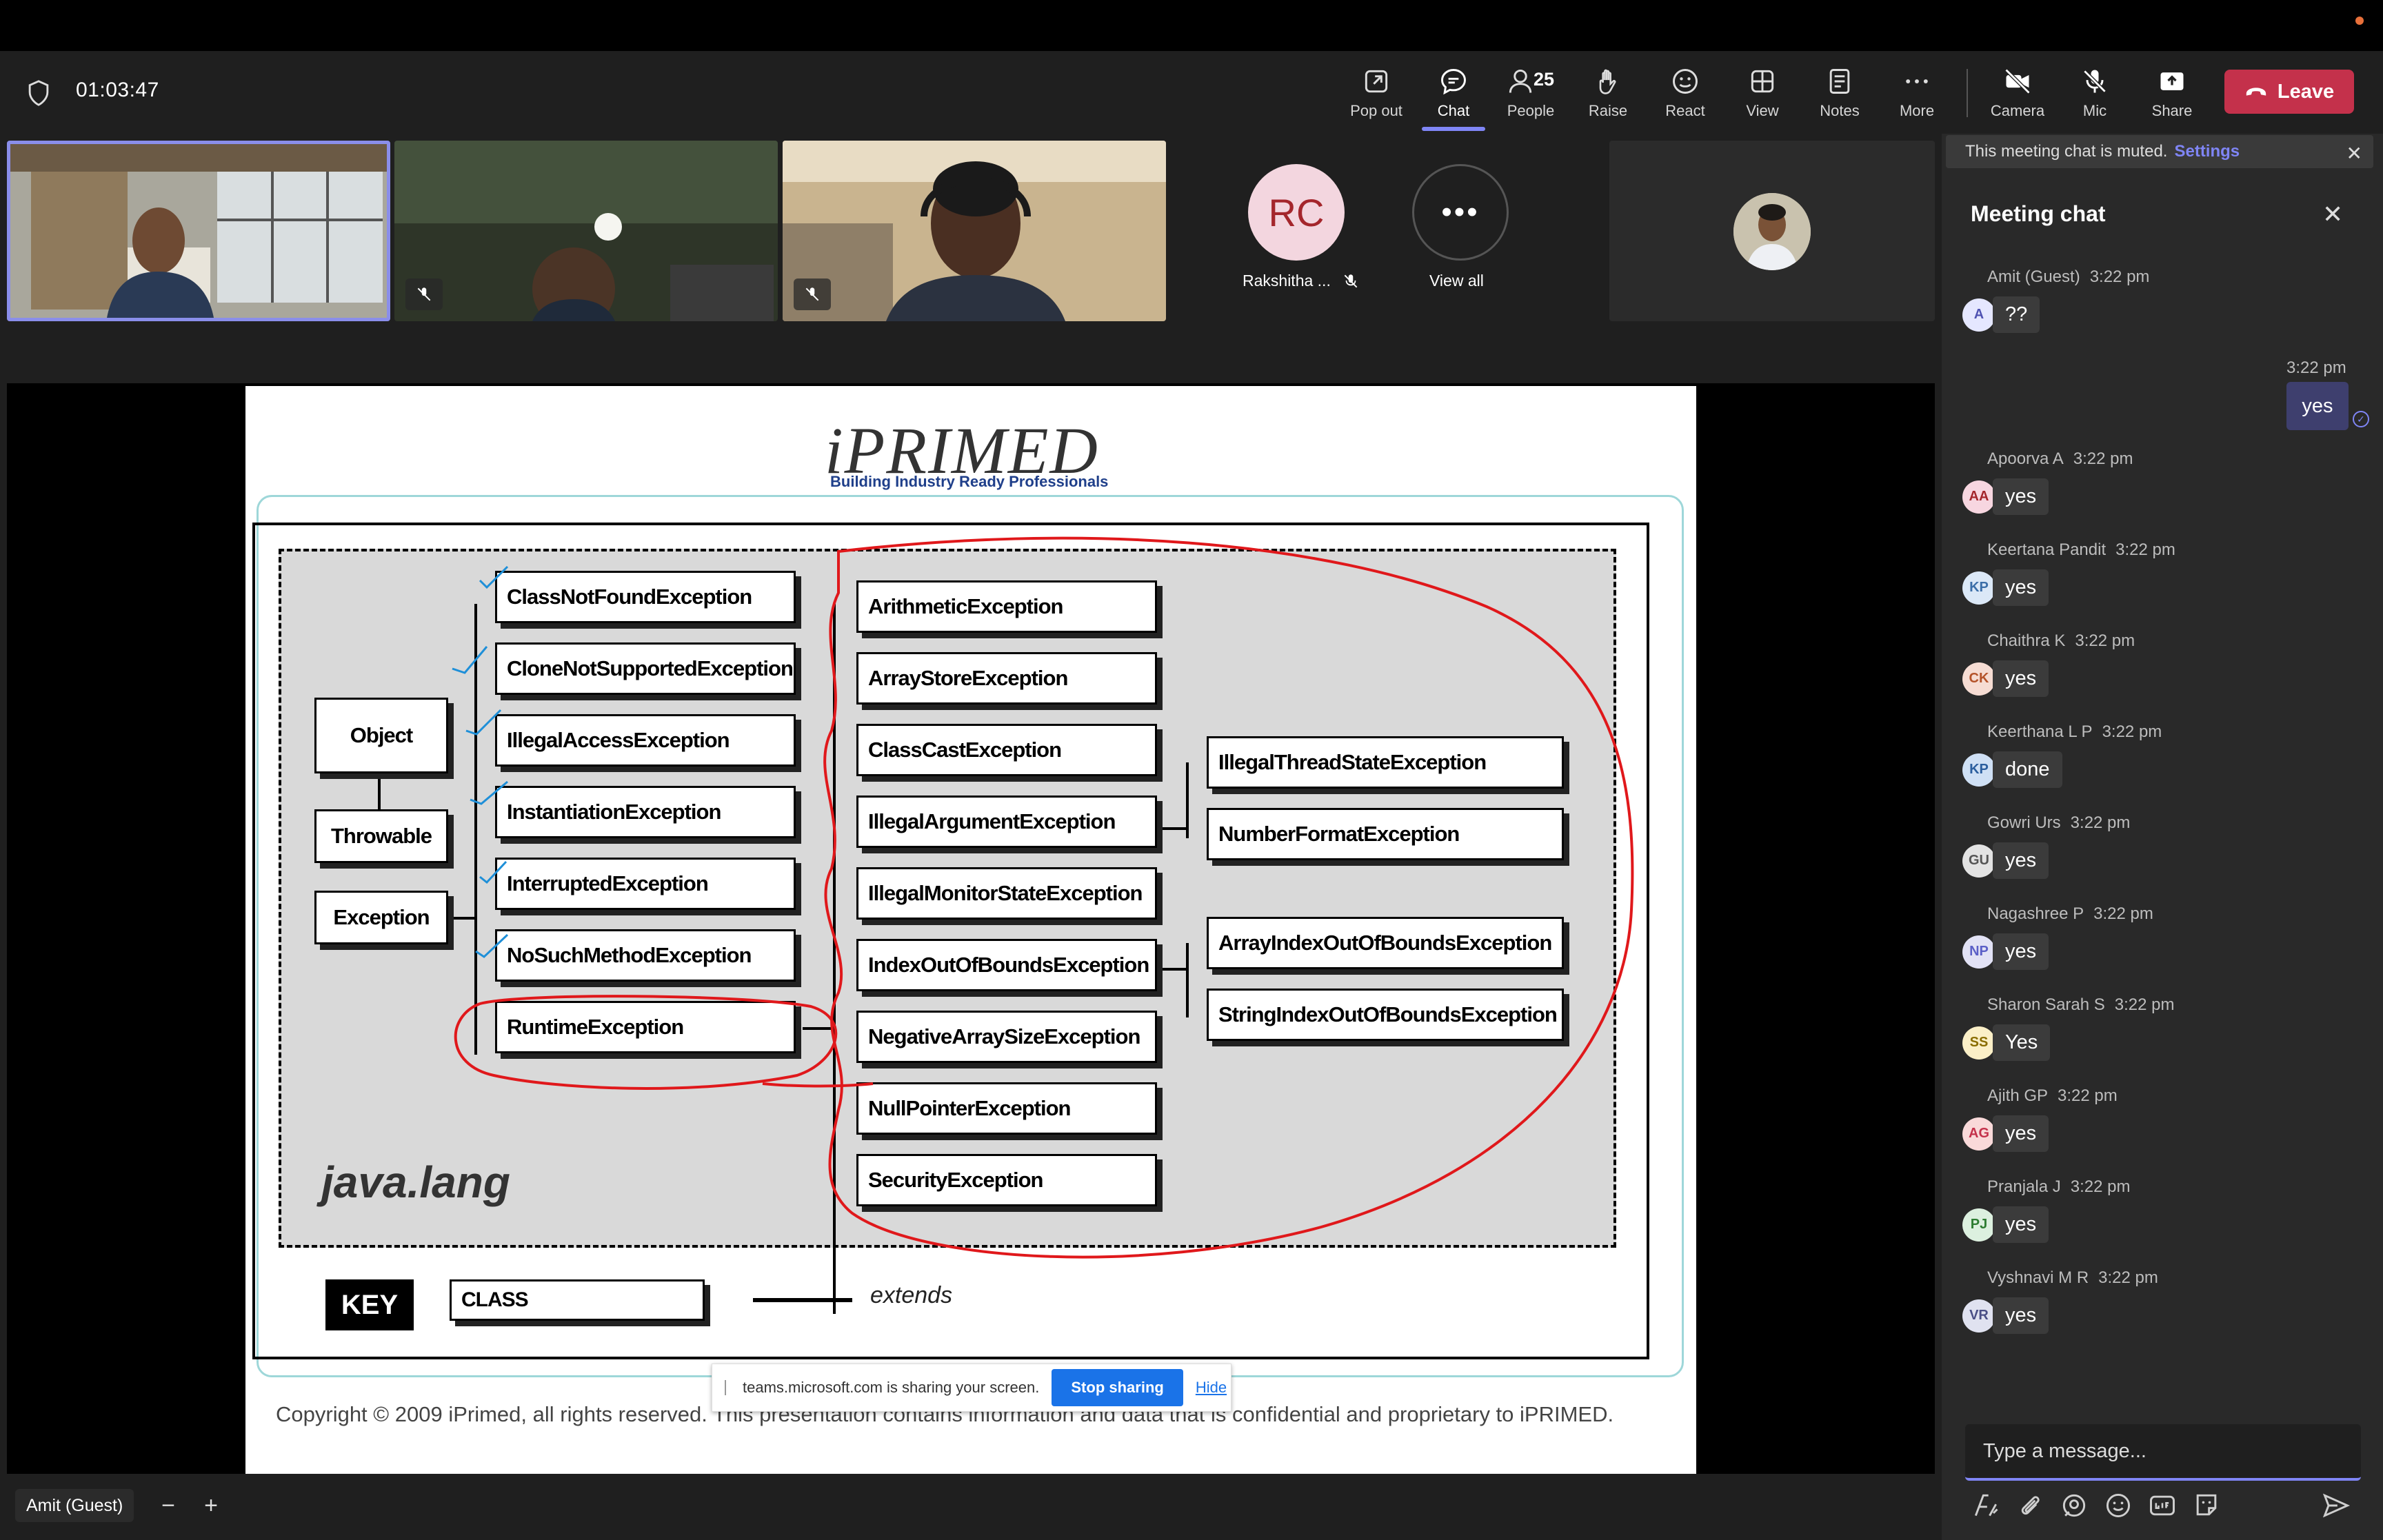  Describe the element at coordinates (198, 231) in the screenshot. I see `video-tile-presenter` at that location.